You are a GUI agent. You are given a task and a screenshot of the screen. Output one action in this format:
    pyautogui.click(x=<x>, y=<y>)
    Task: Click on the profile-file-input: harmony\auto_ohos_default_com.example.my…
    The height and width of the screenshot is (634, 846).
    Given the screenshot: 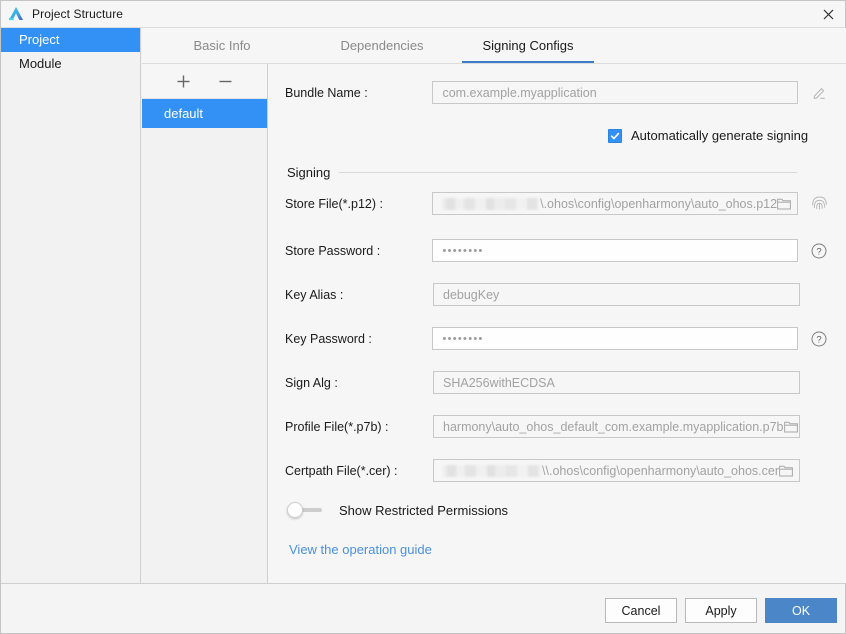 What is the action you would take?
    pyautogui.click(x=616, y=426)
    